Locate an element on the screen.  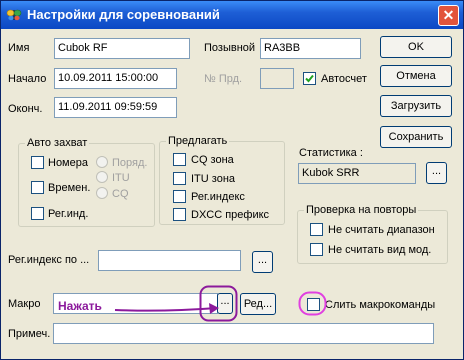
annotation-circle-merge is located at coordinates (312, 303).